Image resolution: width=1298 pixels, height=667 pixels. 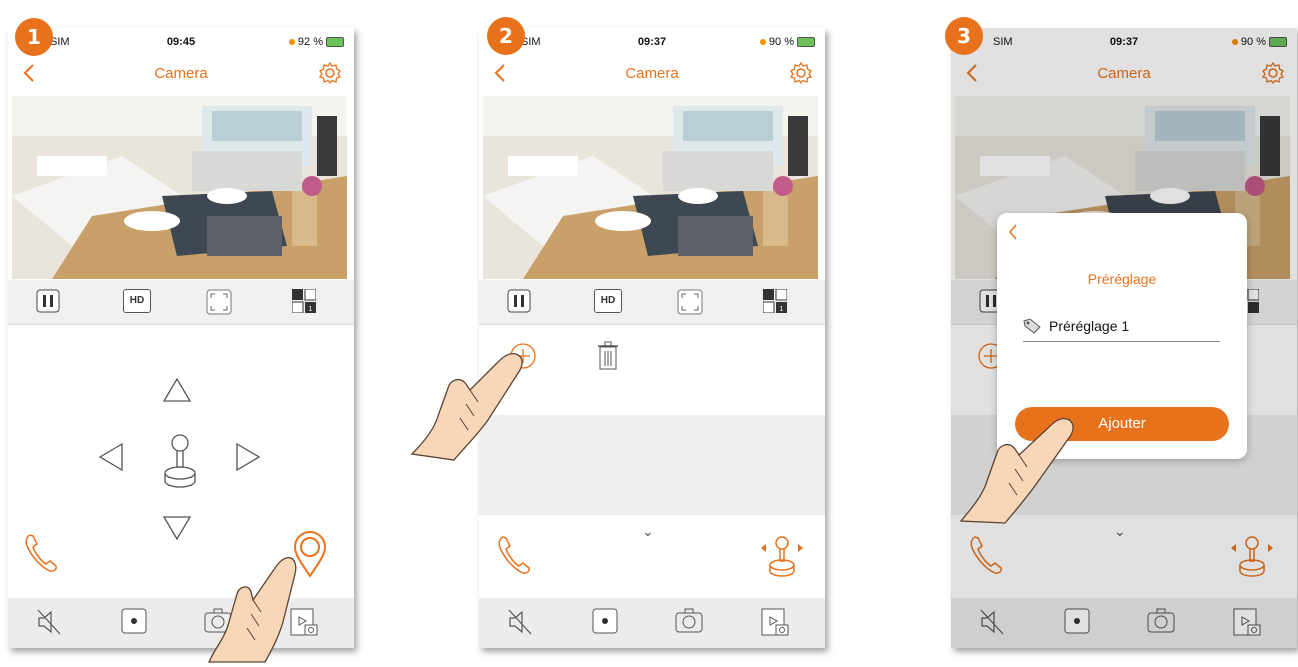 I want to click on battery-label: 92 %, so click(x=310, y=42).